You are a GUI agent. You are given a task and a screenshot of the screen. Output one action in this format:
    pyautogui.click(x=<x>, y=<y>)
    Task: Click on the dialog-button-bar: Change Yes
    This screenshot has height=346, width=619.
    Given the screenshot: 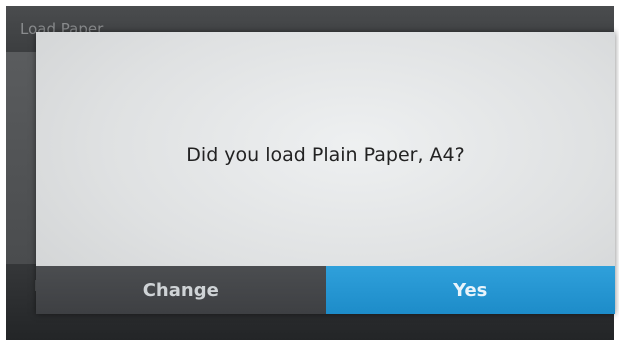 What is the action you would take?
    pyautogui.click(x=325, y=290)
    